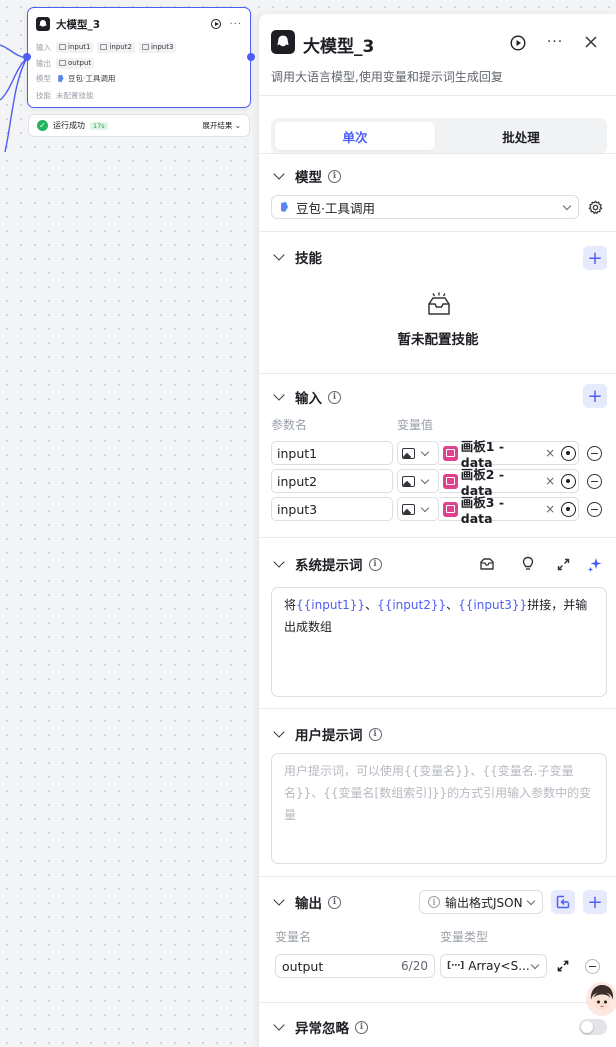 The height and width of the screenshot is (1047, 616). What do you see at coordinates (595, 396) in the screenshot?
I see `add-input-button: +` at bounding box center [595, 396].